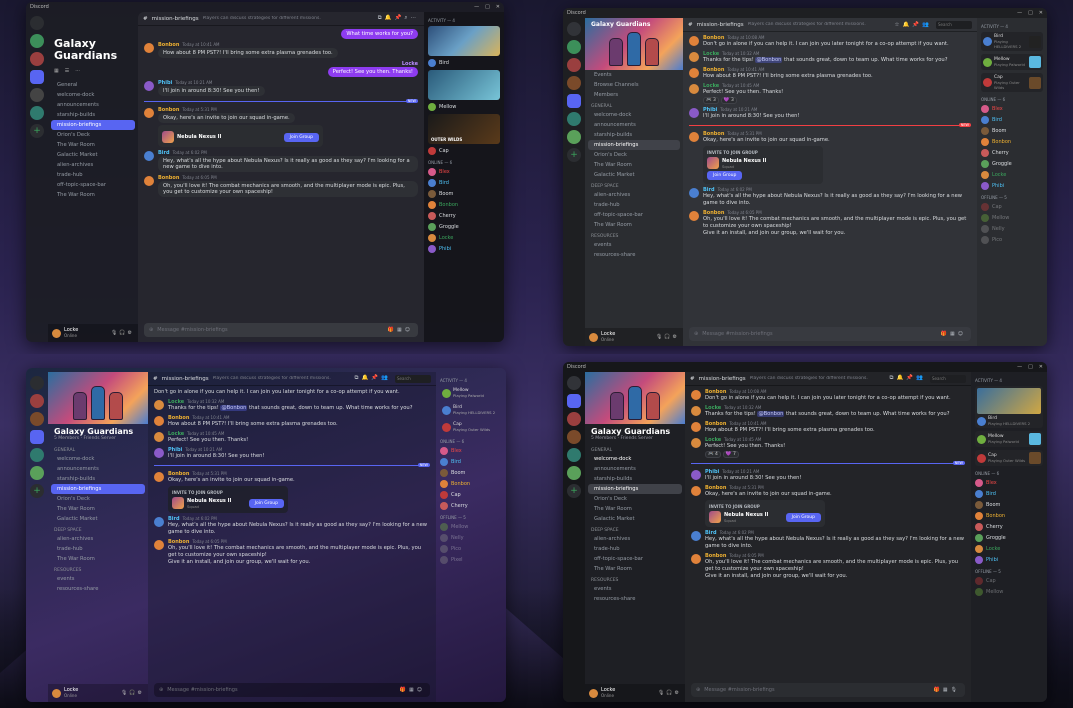  I want to click on activity-card, so click(464, 85).